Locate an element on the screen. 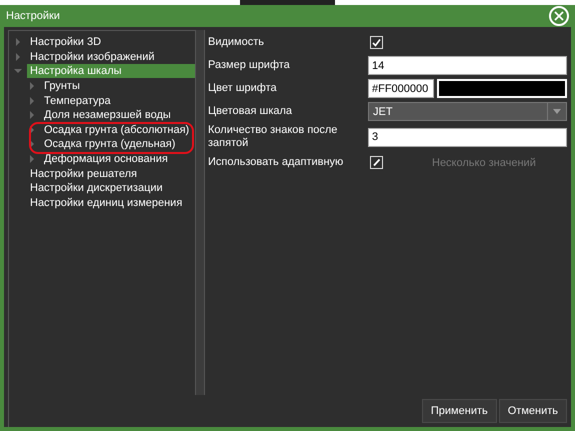 This screenshot has height=431, width=575. input-field: 14 is located at coordinates (467, 65).